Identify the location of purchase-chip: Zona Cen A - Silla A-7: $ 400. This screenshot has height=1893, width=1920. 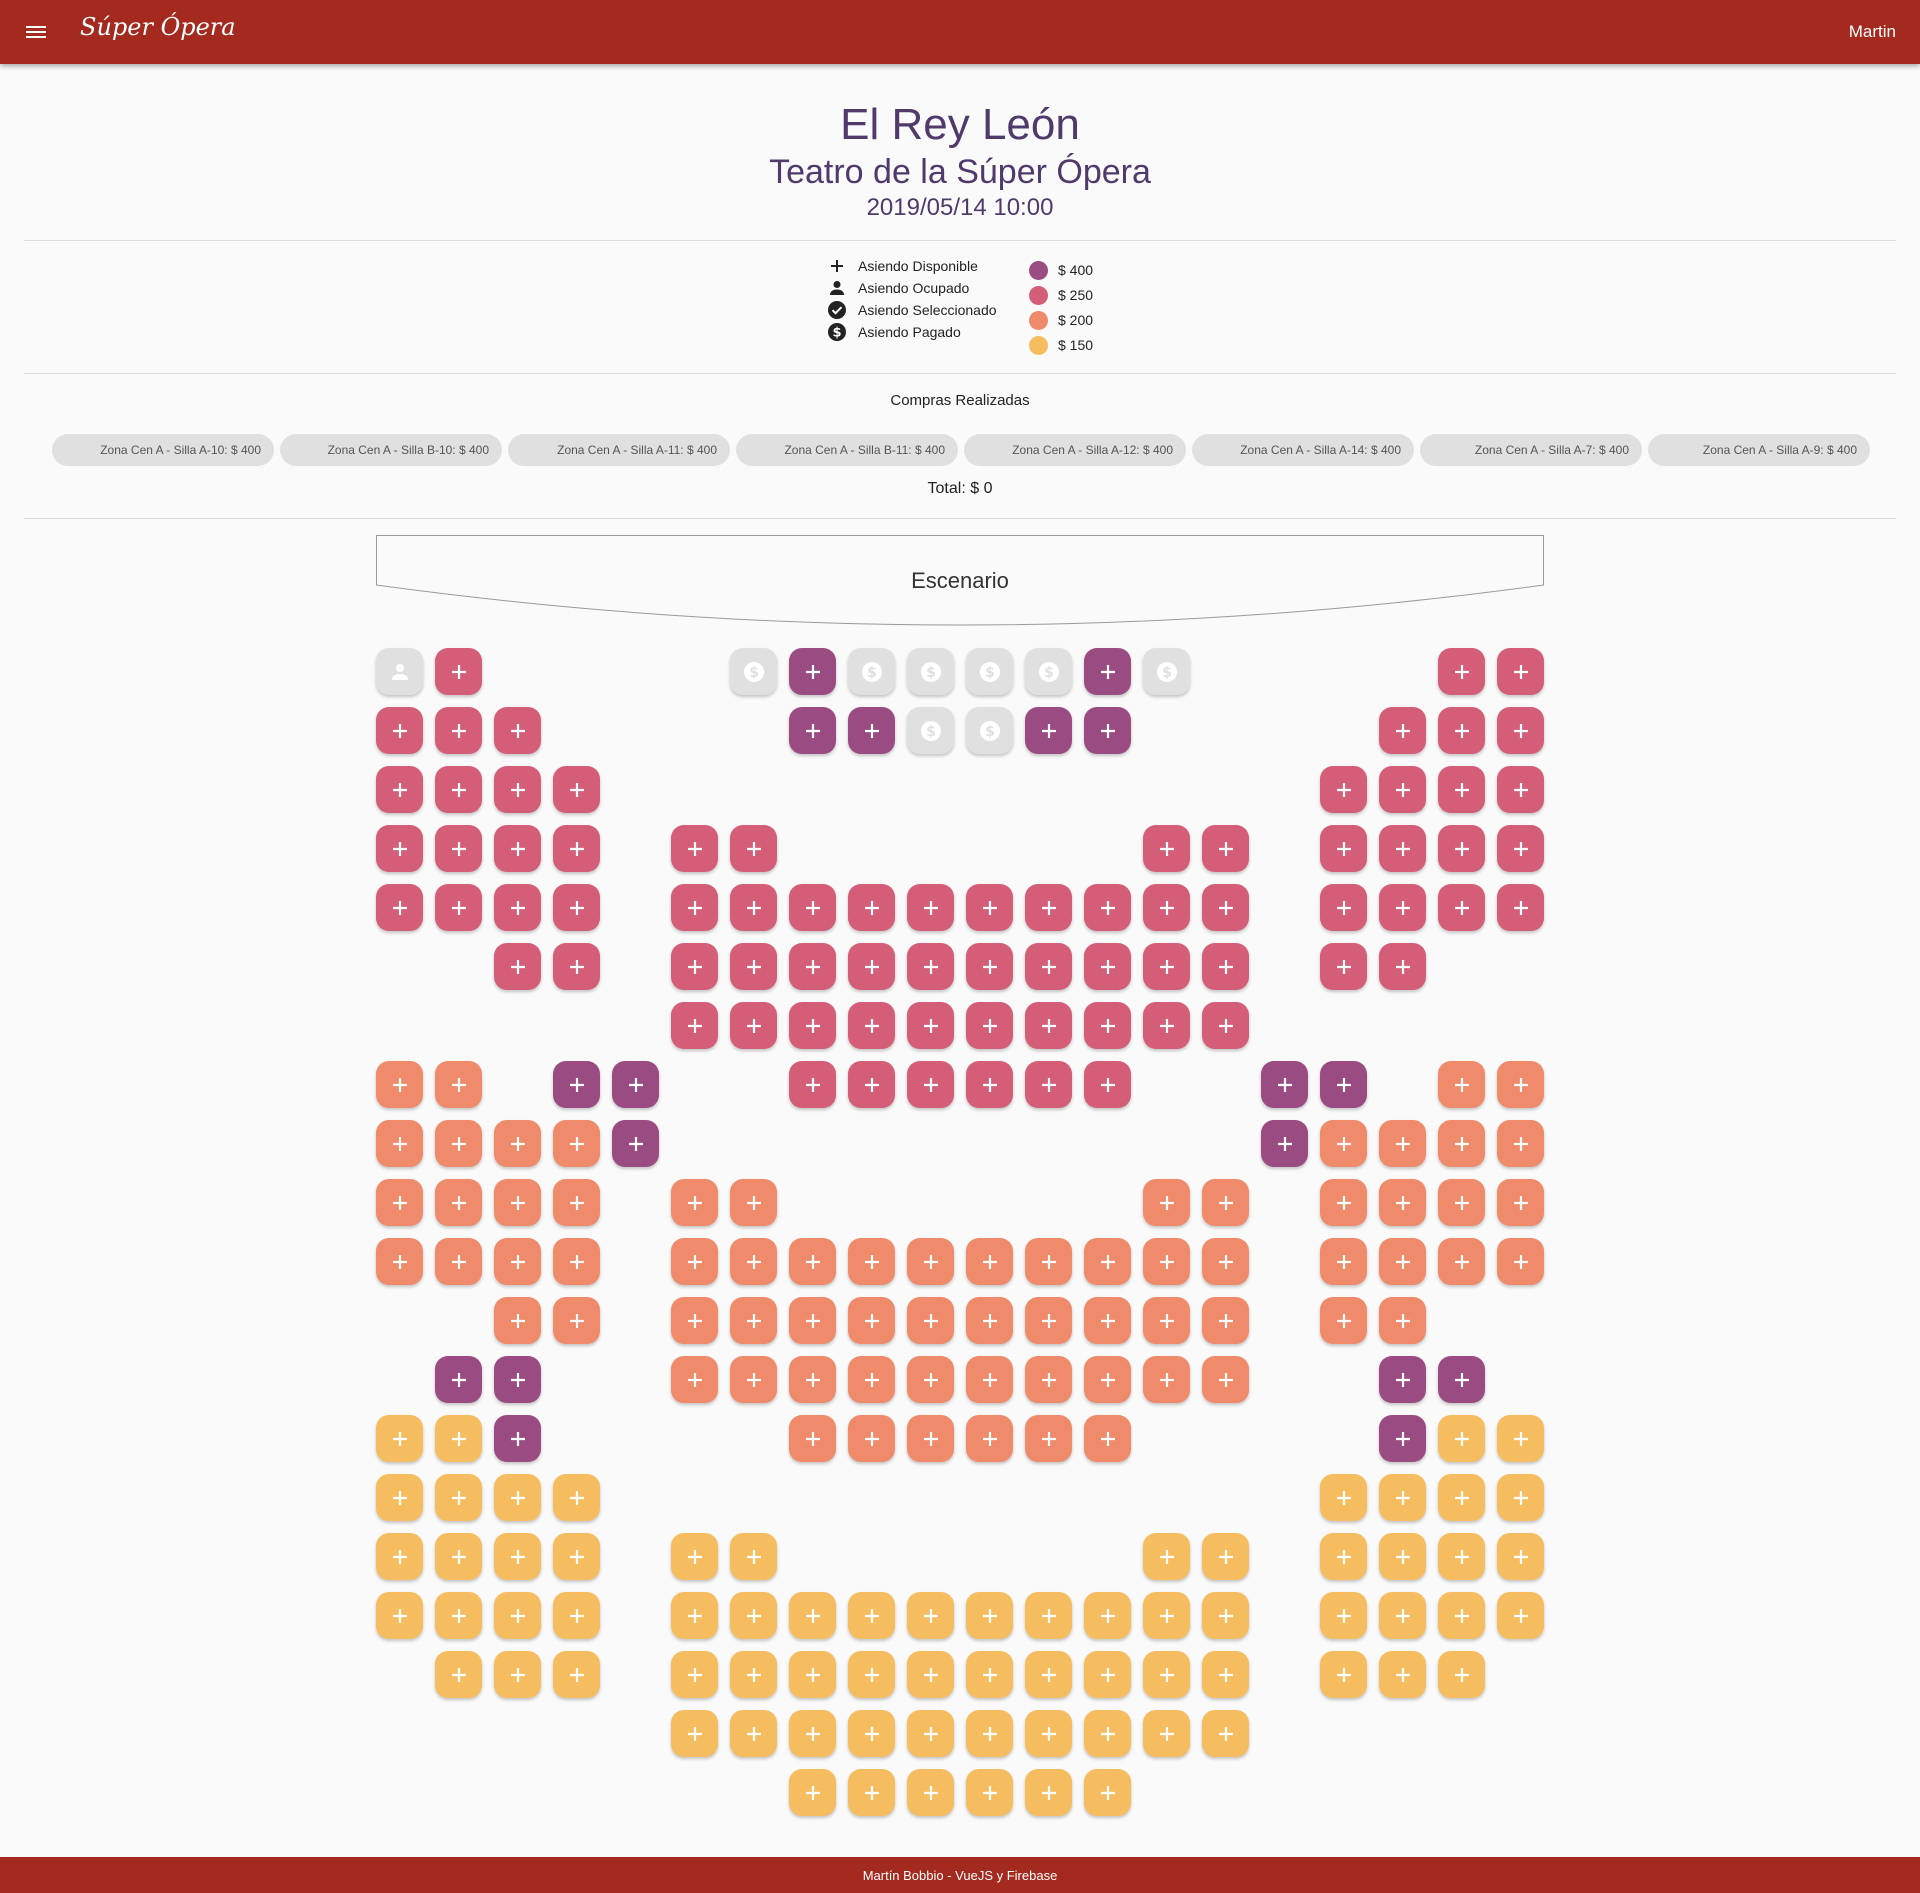
(1531, 450).